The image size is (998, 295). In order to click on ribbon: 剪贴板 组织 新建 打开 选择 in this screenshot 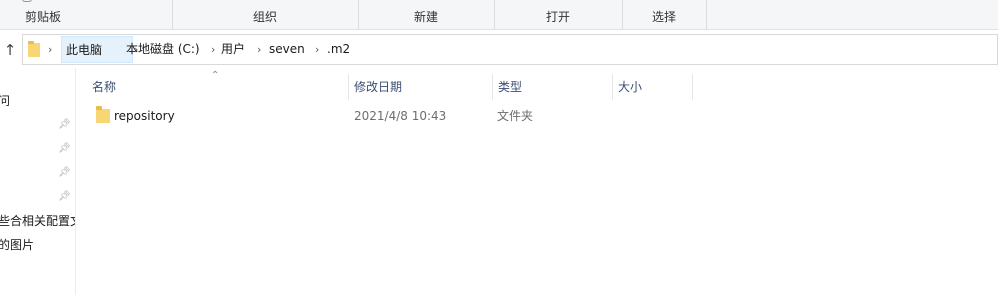, I will do `click(499, 15)`.